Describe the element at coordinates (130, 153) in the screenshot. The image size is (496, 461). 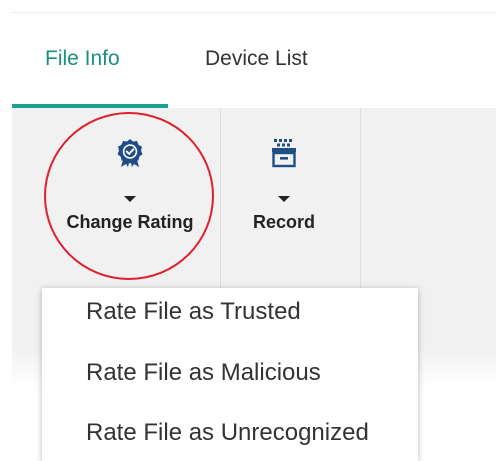
I see `award-badge-icon` at that location.